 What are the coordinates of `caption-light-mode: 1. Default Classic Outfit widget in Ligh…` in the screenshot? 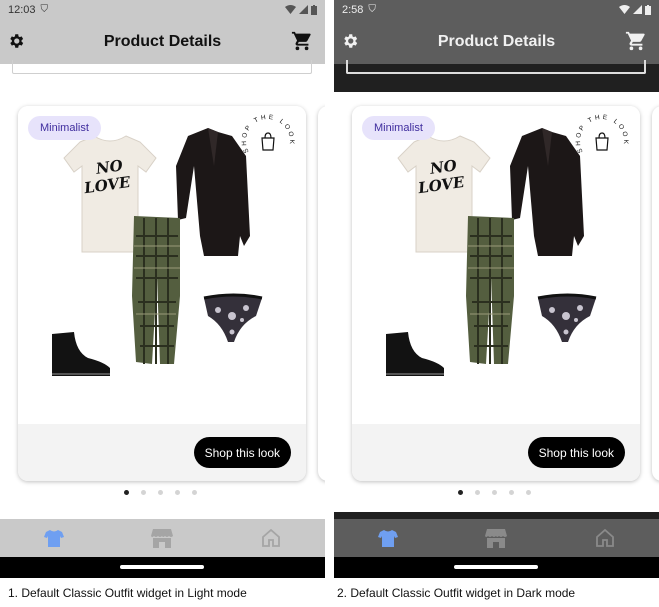 It's located at (127, 593).